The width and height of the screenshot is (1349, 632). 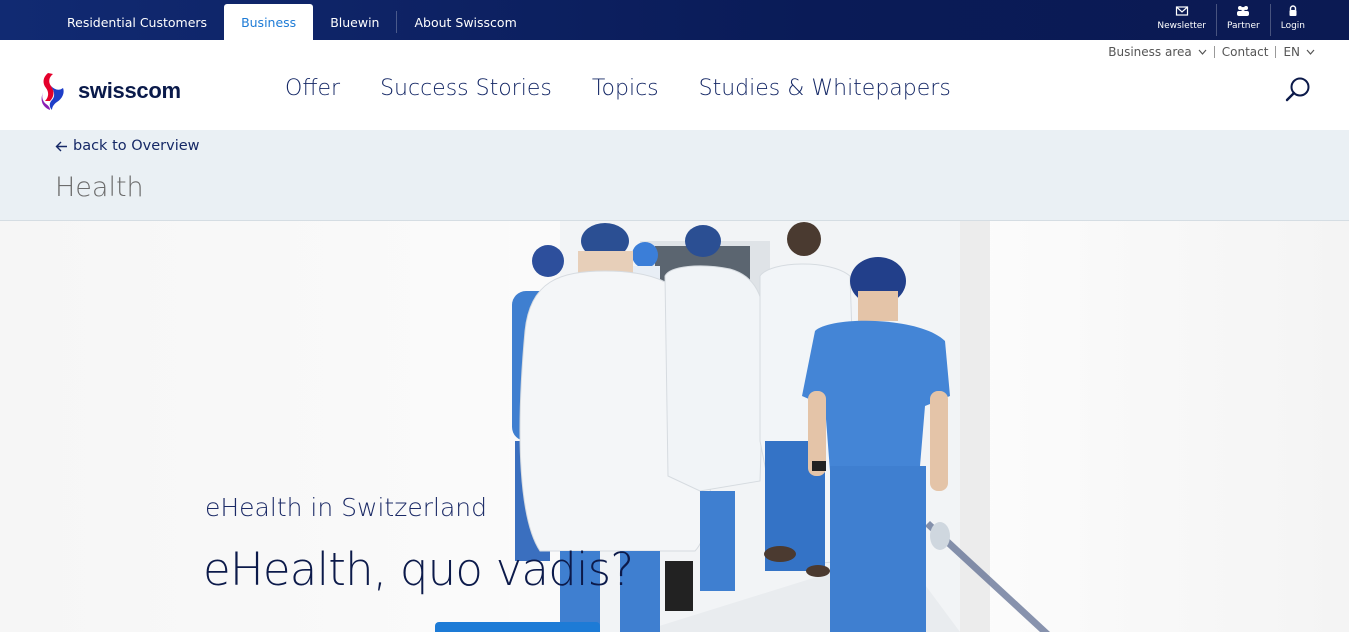 I want to click on business-area-label: Business area, so click(x=1150, y=52).